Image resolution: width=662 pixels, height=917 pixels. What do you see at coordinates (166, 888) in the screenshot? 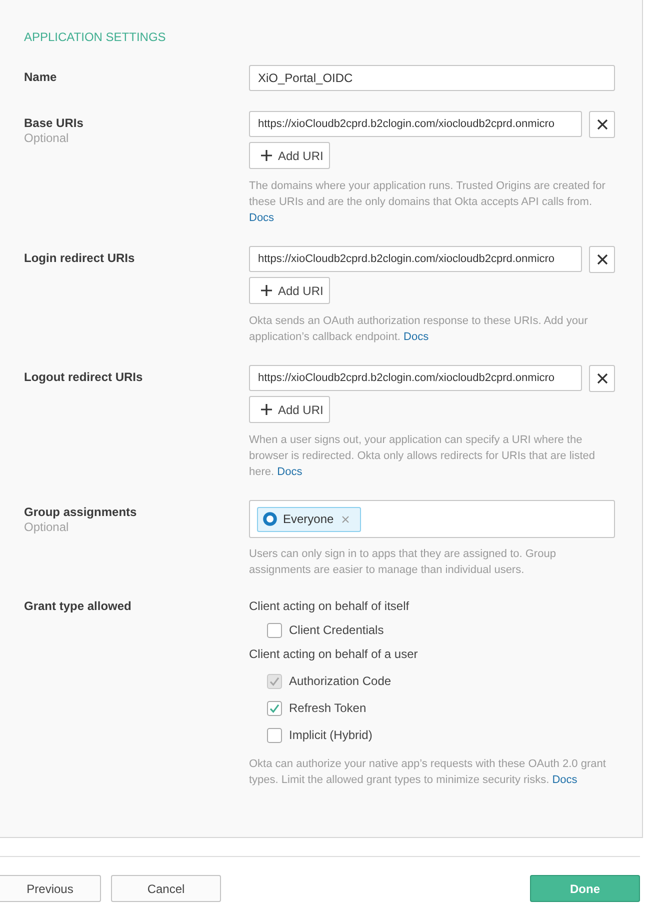
I see `cancel-button: Cancel` at bounding box center [166, 888].